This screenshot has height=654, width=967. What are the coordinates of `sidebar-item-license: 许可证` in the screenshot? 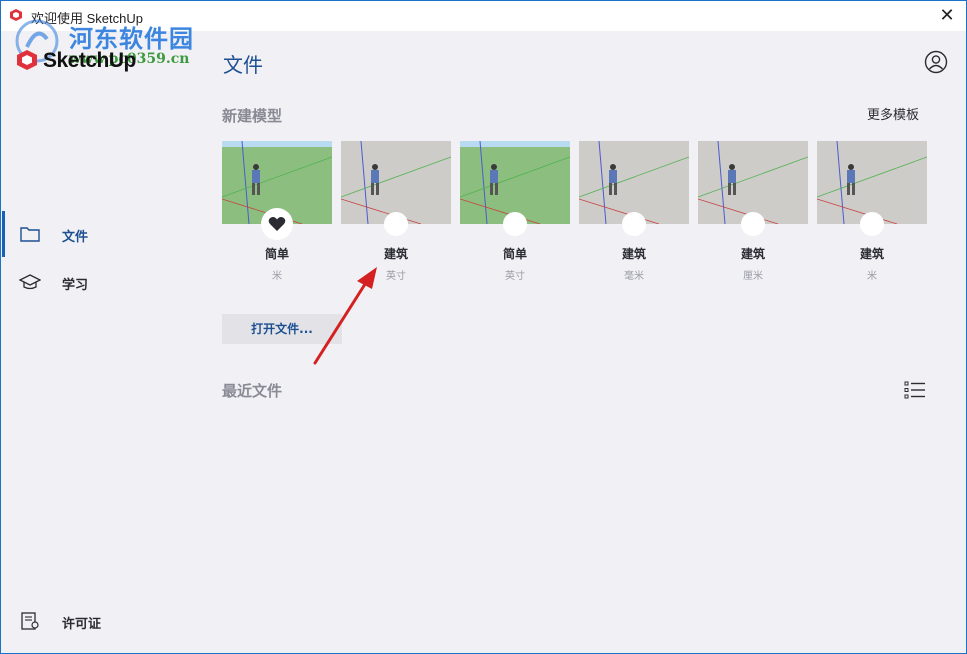 It's located at (102, 621).